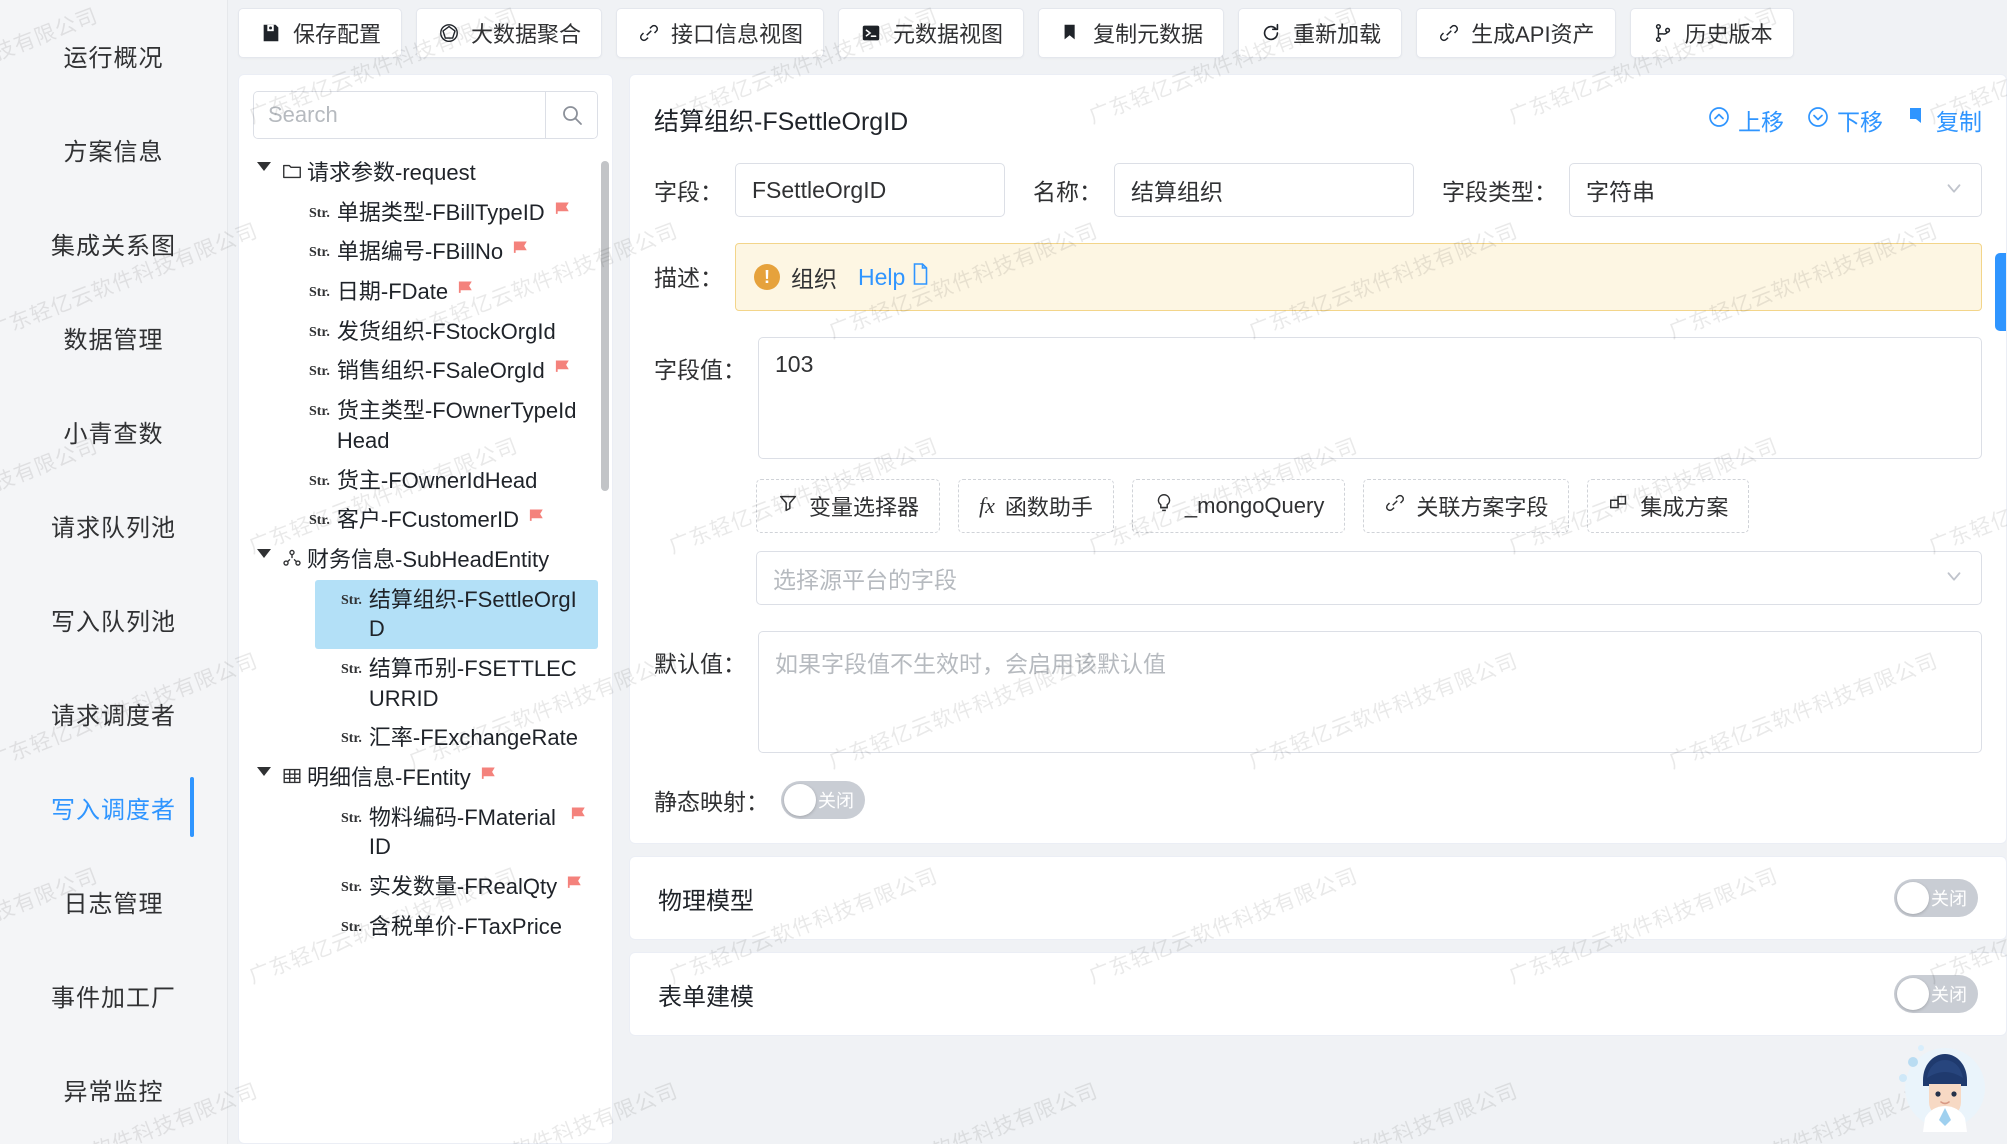 The height and width of the screenshot is (1144, 2007). I want to click on tree-scrollbar, so click(605, 326).